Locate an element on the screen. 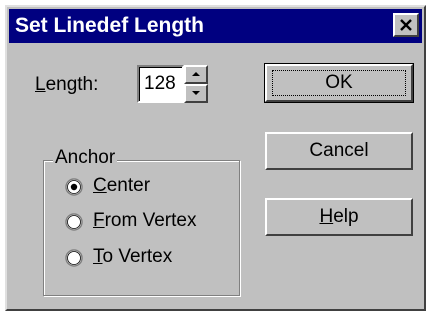 This screenshot has width=431, height=316. help-button: Help is located at coordinates (339, 217).